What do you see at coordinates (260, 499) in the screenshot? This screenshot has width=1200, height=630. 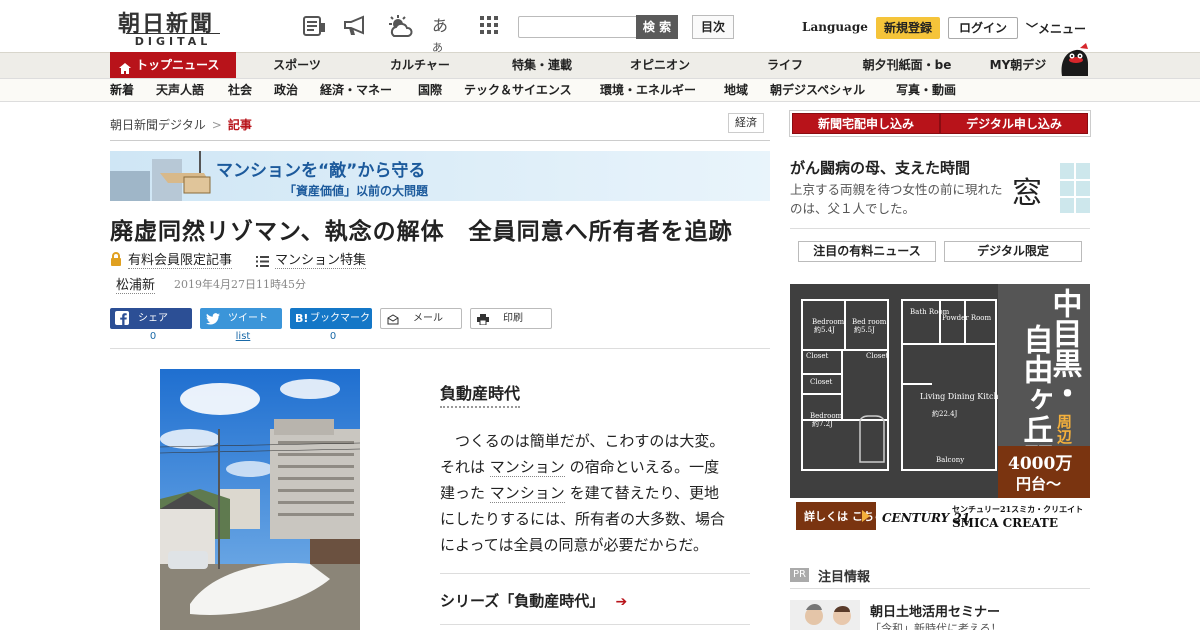 I see `article-photo` at bounding box center [260, 499].